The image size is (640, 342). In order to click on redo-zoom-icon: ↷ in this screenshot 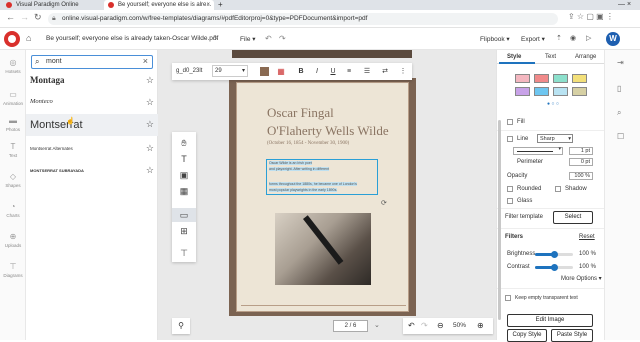, I will do `click(424, 325)`.